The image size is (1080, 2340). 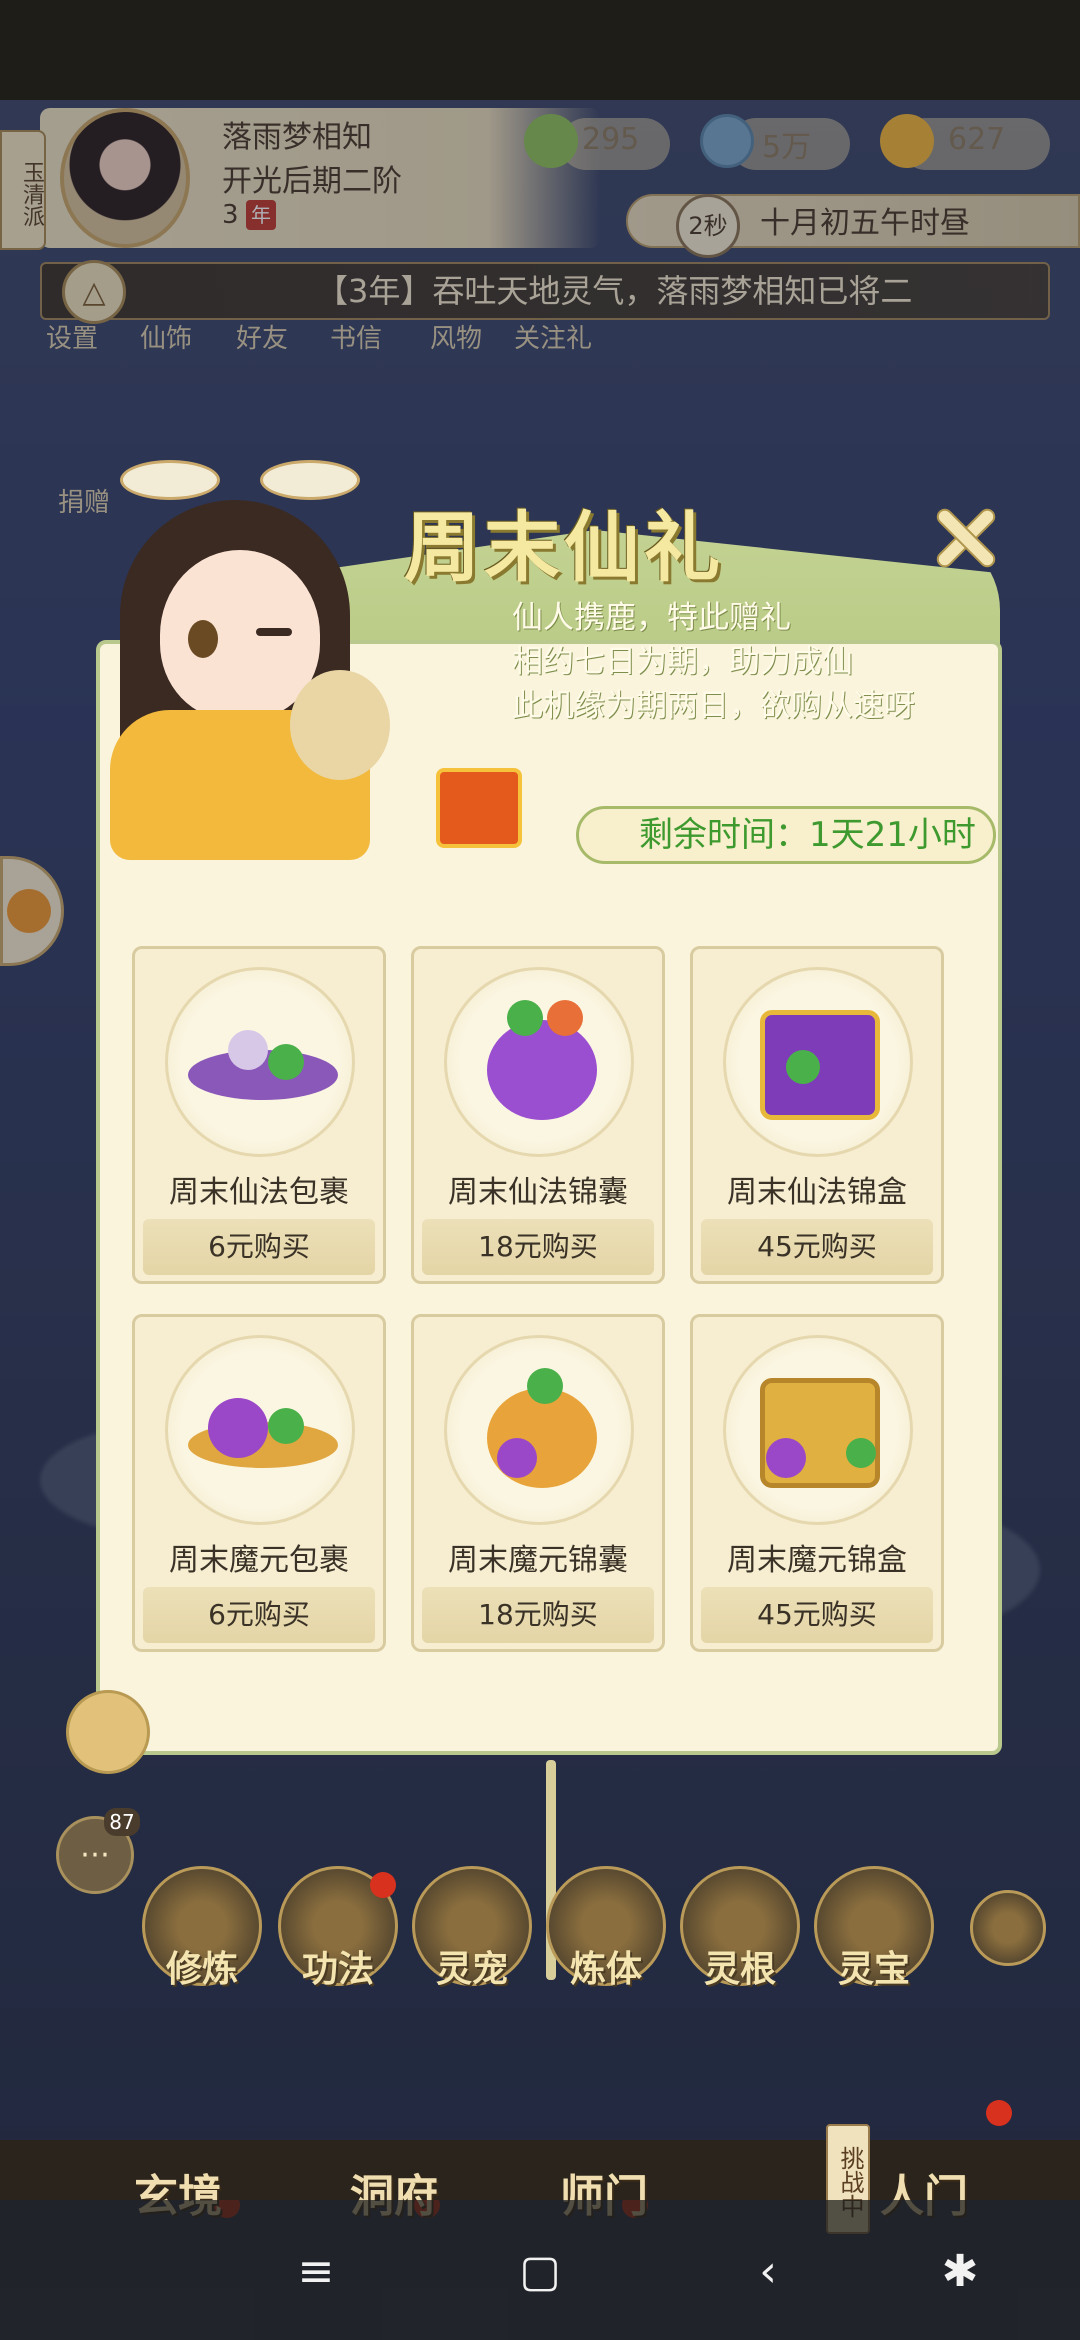 I want to click on pouch-shape, so click(x=542, y=1070).